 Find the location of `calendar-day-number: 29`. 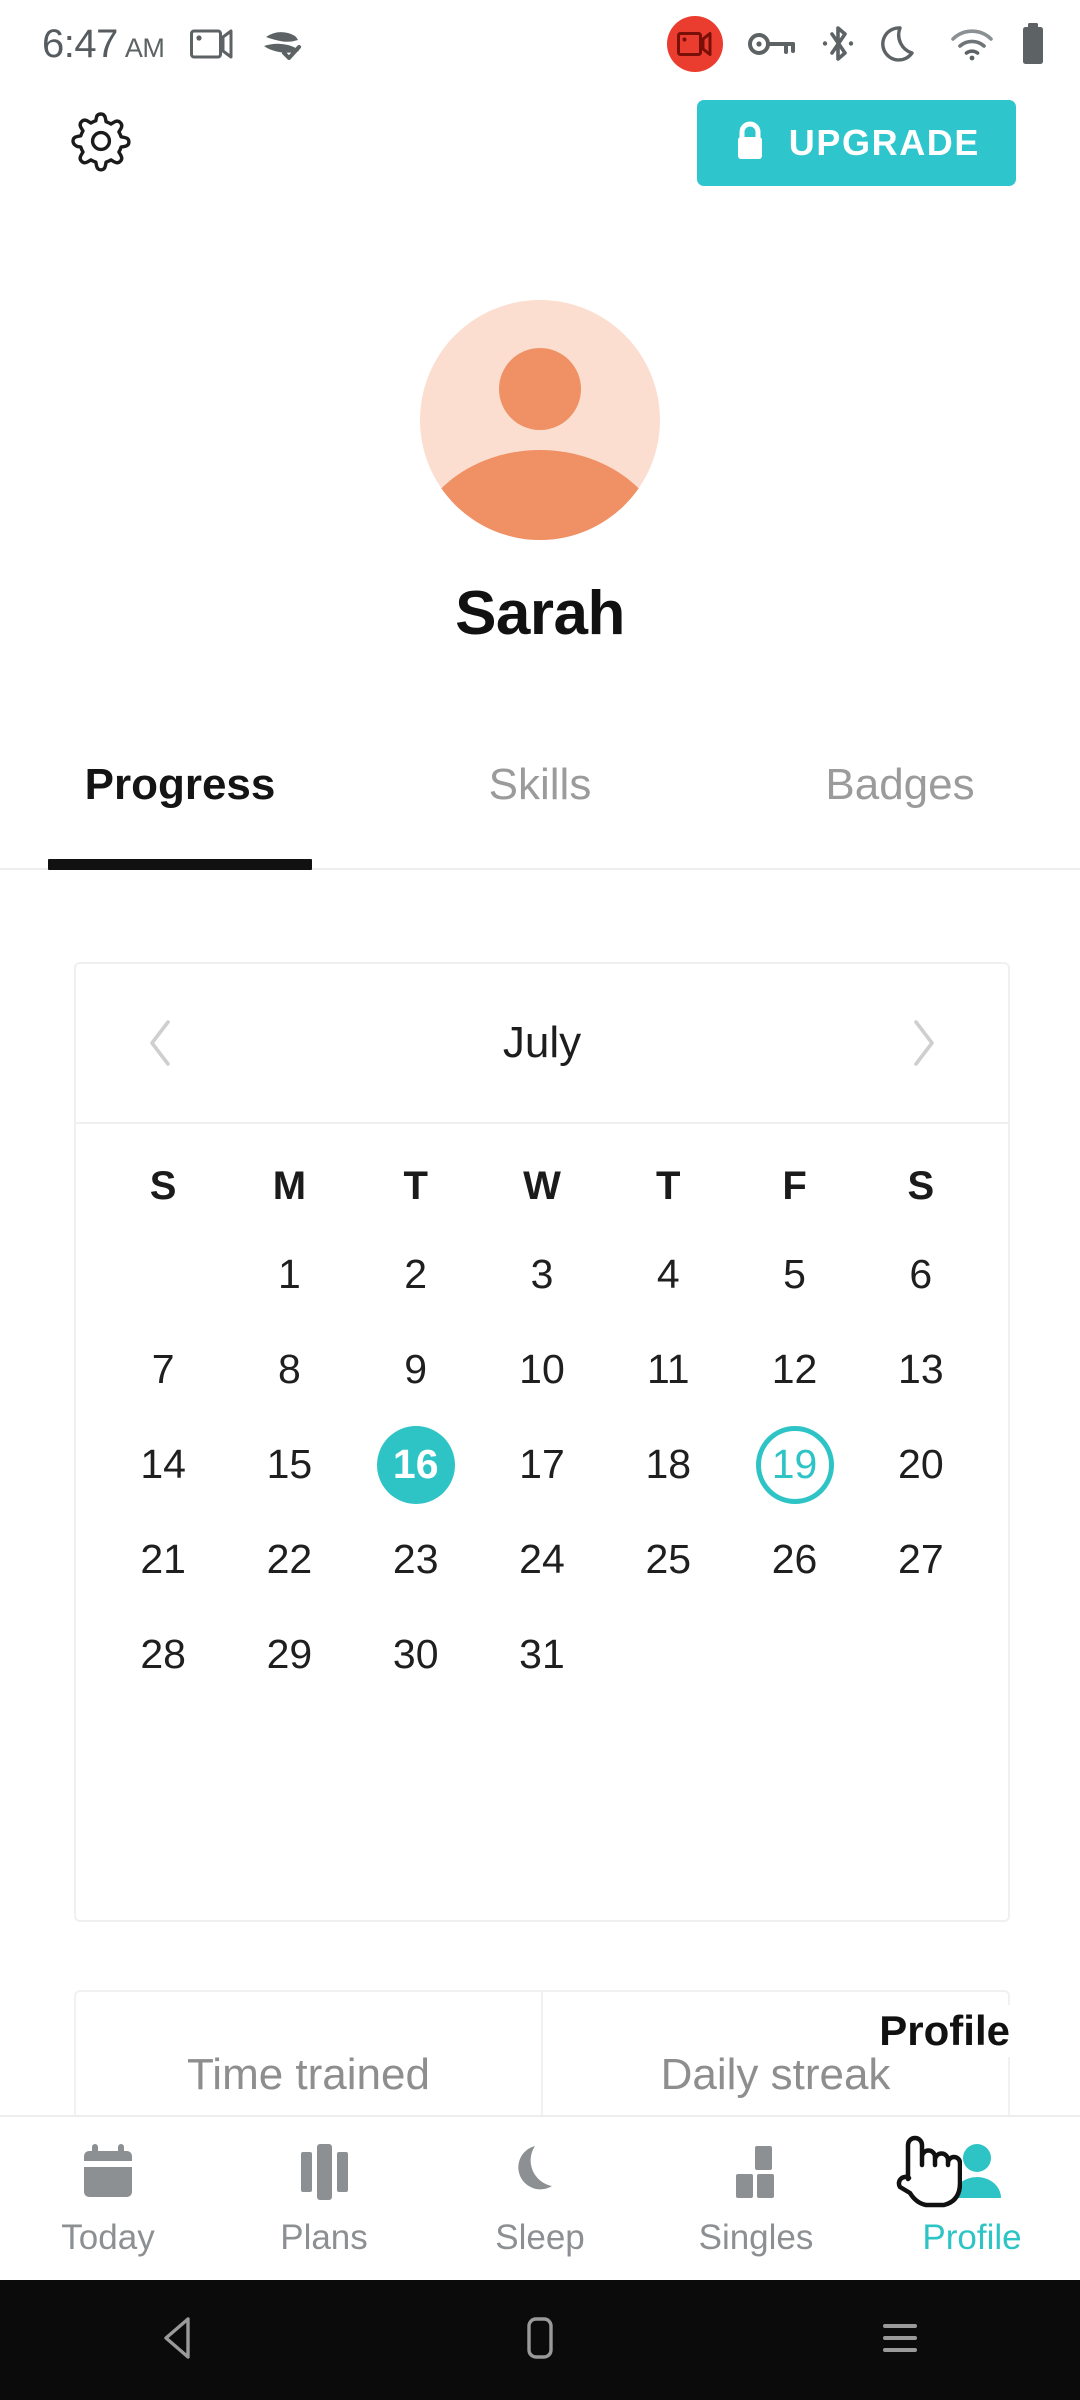

calendar-day-number: 29 is located at coordinates (289, 1654).